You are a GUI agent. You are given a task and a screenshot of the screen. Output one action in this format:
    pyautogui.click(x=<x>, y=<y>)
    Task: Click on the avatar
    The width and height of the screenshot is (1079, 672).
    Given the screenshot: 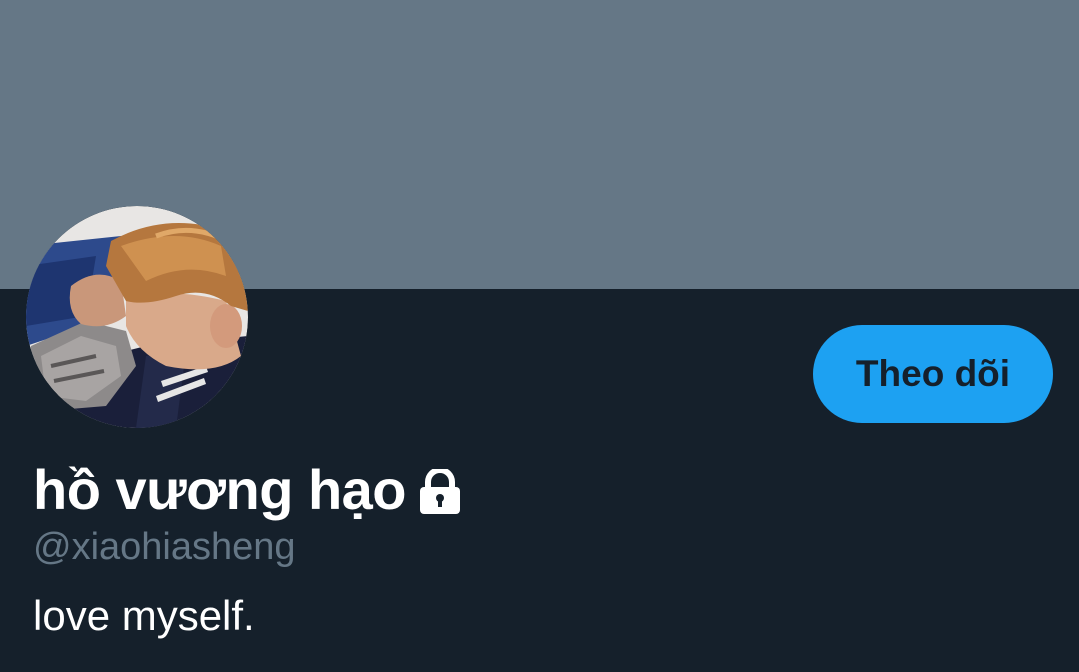 What is the action you would take?
    pyautogui.click(x=137, y=317)
    